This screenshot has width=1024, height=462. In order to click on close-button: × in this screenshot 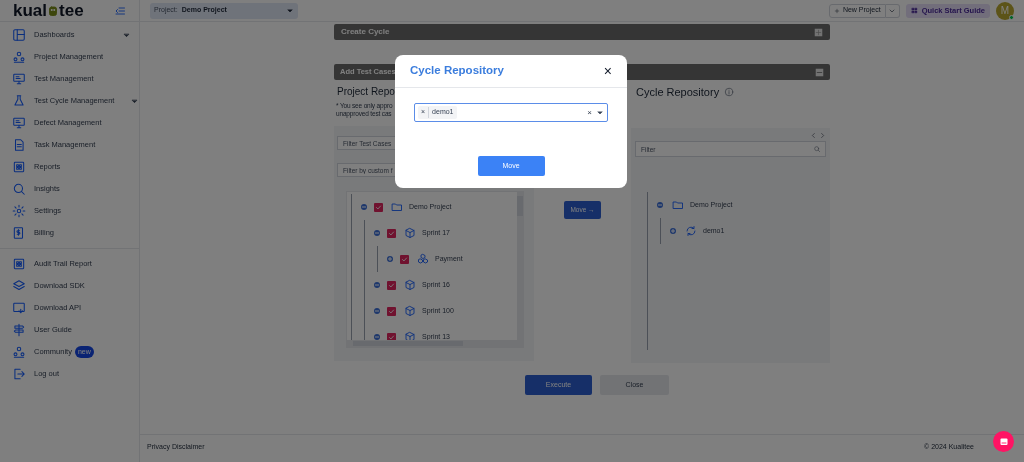, I will do `click(607, 71)`.